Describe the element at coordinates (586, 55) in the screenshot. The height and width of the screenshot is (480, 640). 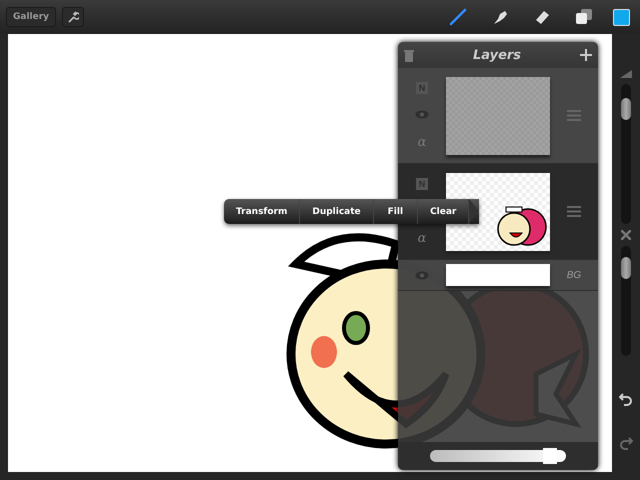
I see `add-icon` at that location.